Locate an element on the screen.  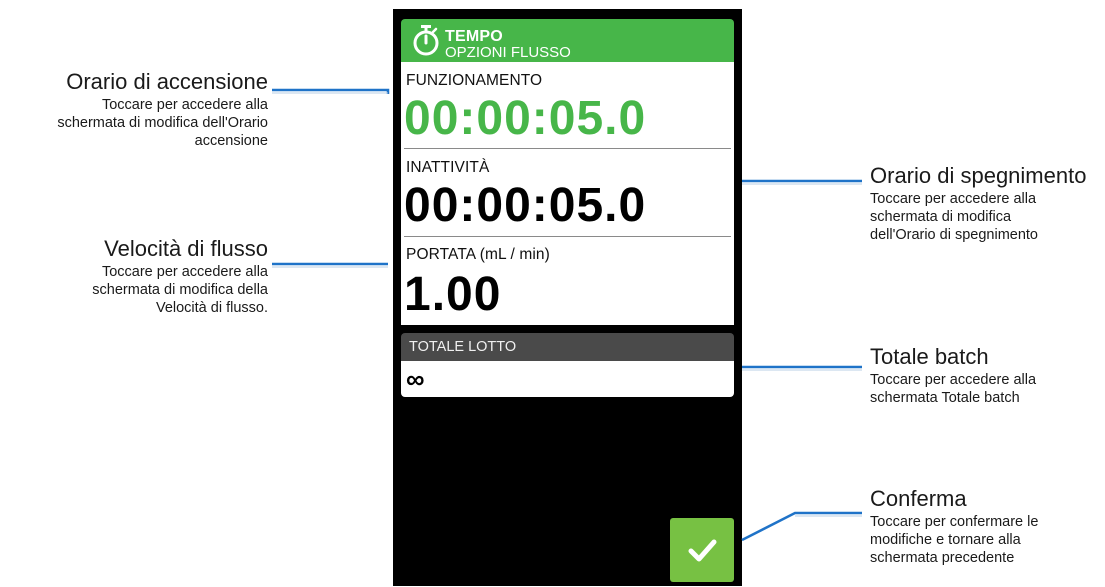
callout-line: schermata di modifica dell'Orario is located at coordinates (162, 123).